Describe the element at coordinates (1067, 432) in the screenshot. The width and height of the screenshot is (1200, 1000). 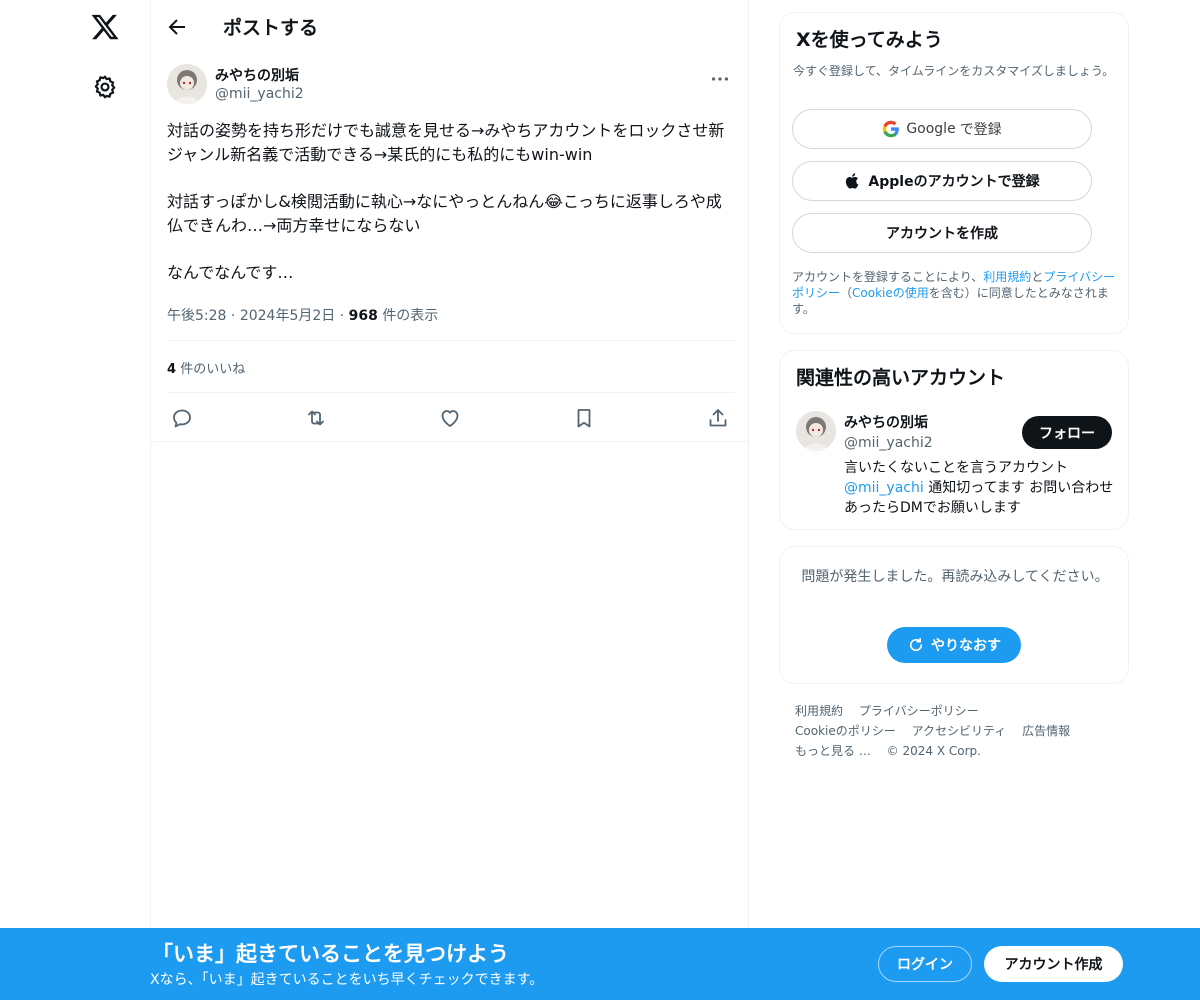
I see `follow-button: フォロー` at that location.